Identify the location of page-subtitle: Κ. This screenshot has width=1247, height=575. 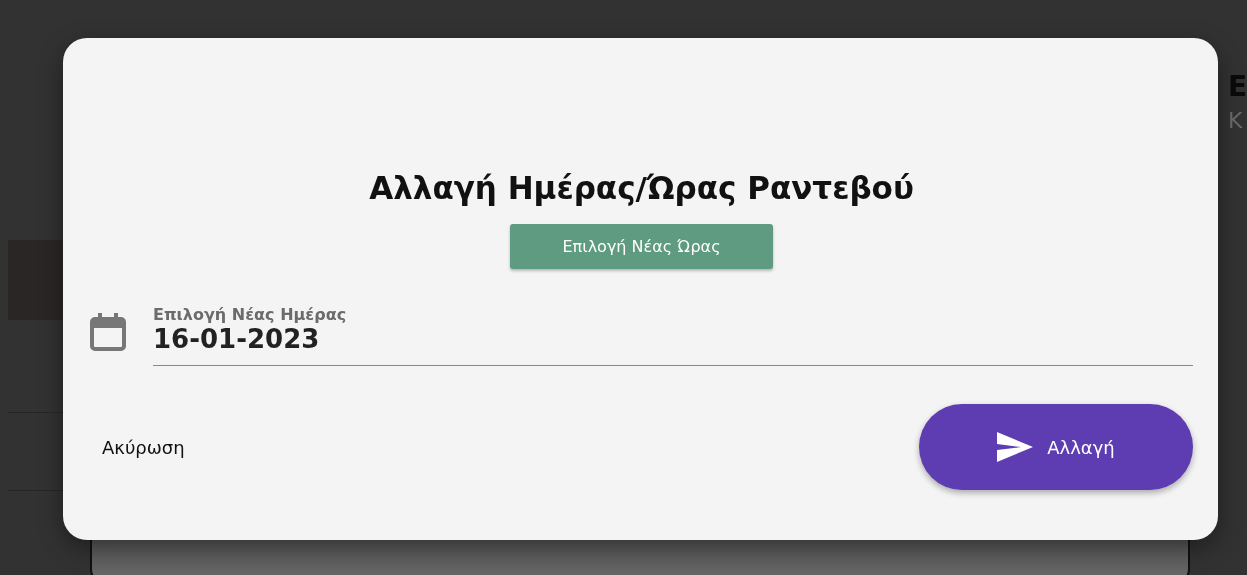
(1235, 120).